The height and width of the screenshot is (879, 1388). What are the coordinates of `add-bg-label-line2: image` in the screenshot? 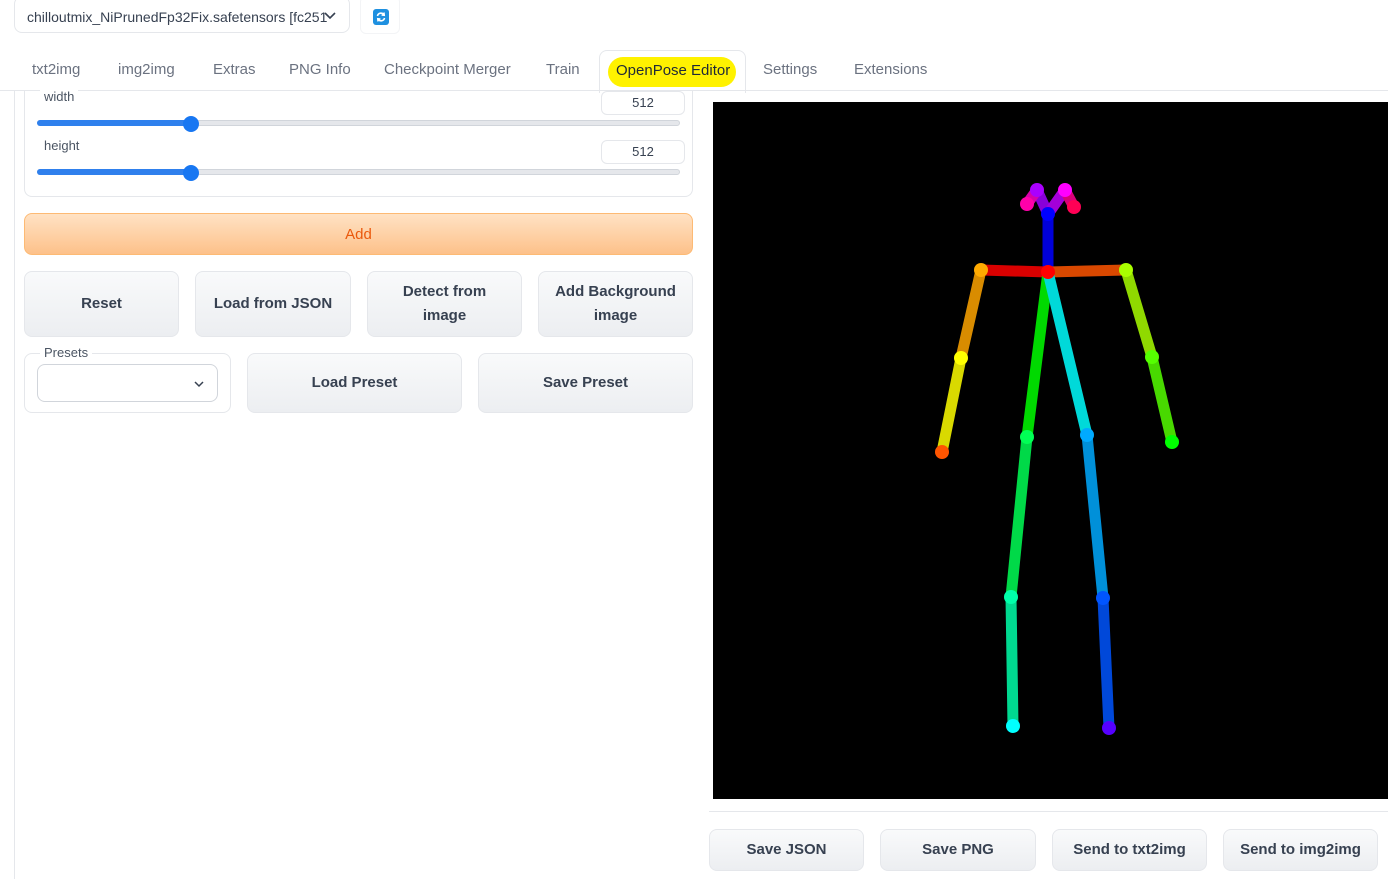 It's located at (615, 315).